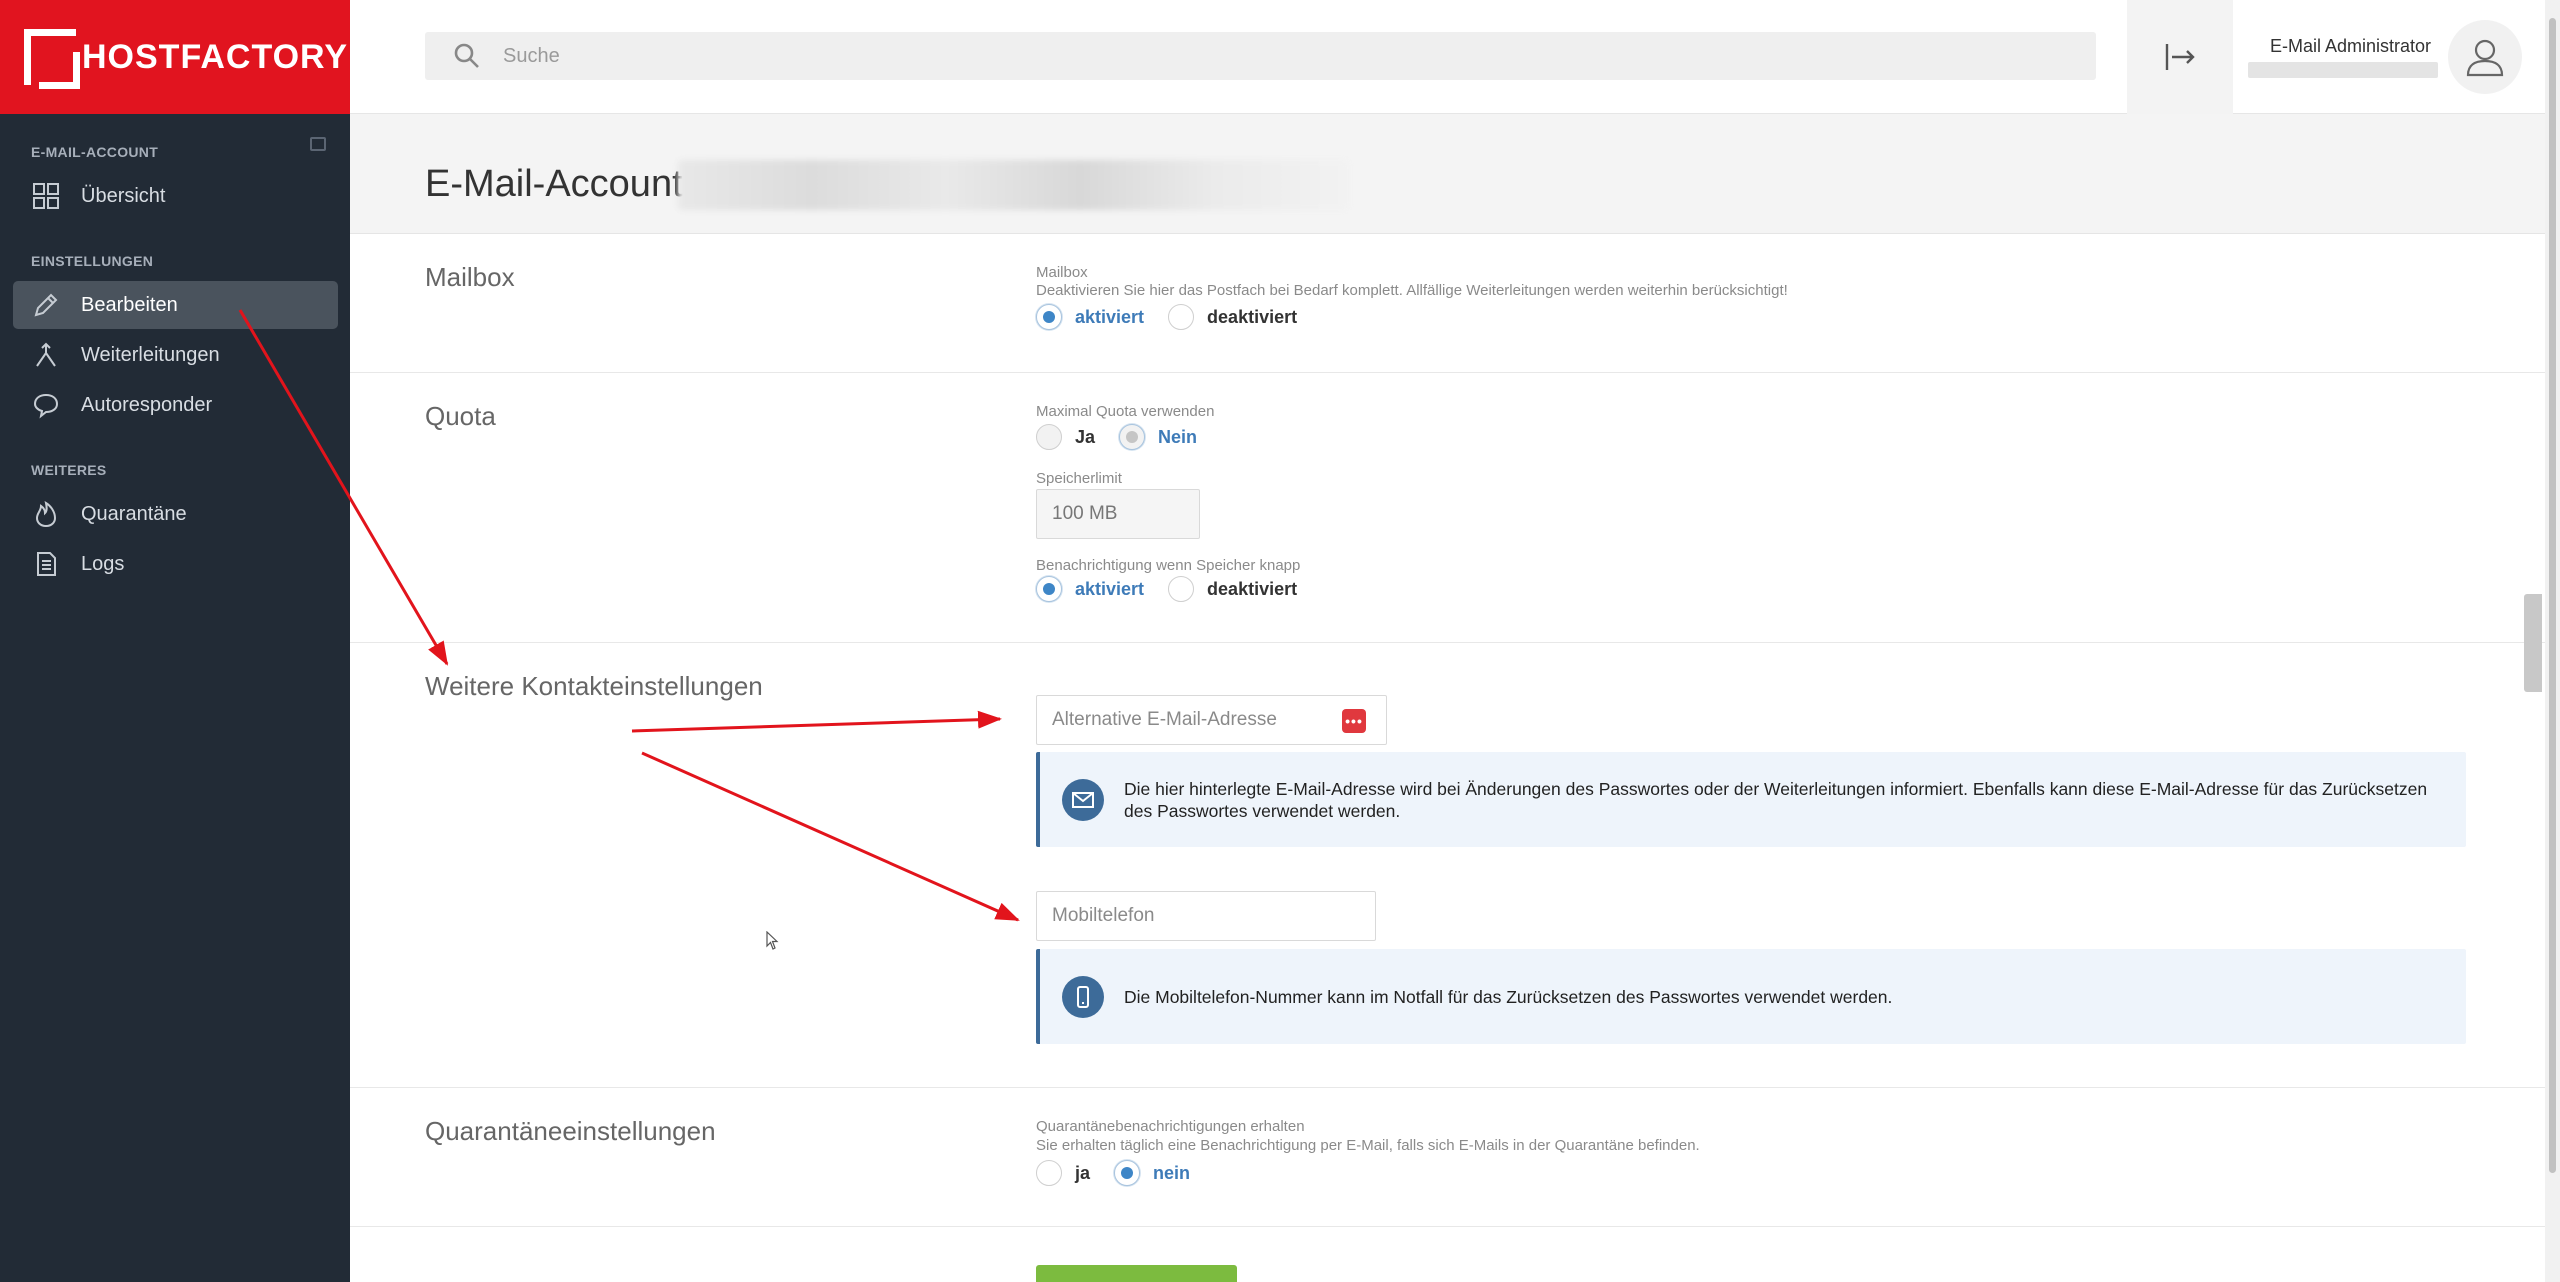 The image size is (2560, 1282). What do you see at coordinates (470, 277) in the screenshot?
I see `section-title: Mailbox` at bounding box center [470, 277].